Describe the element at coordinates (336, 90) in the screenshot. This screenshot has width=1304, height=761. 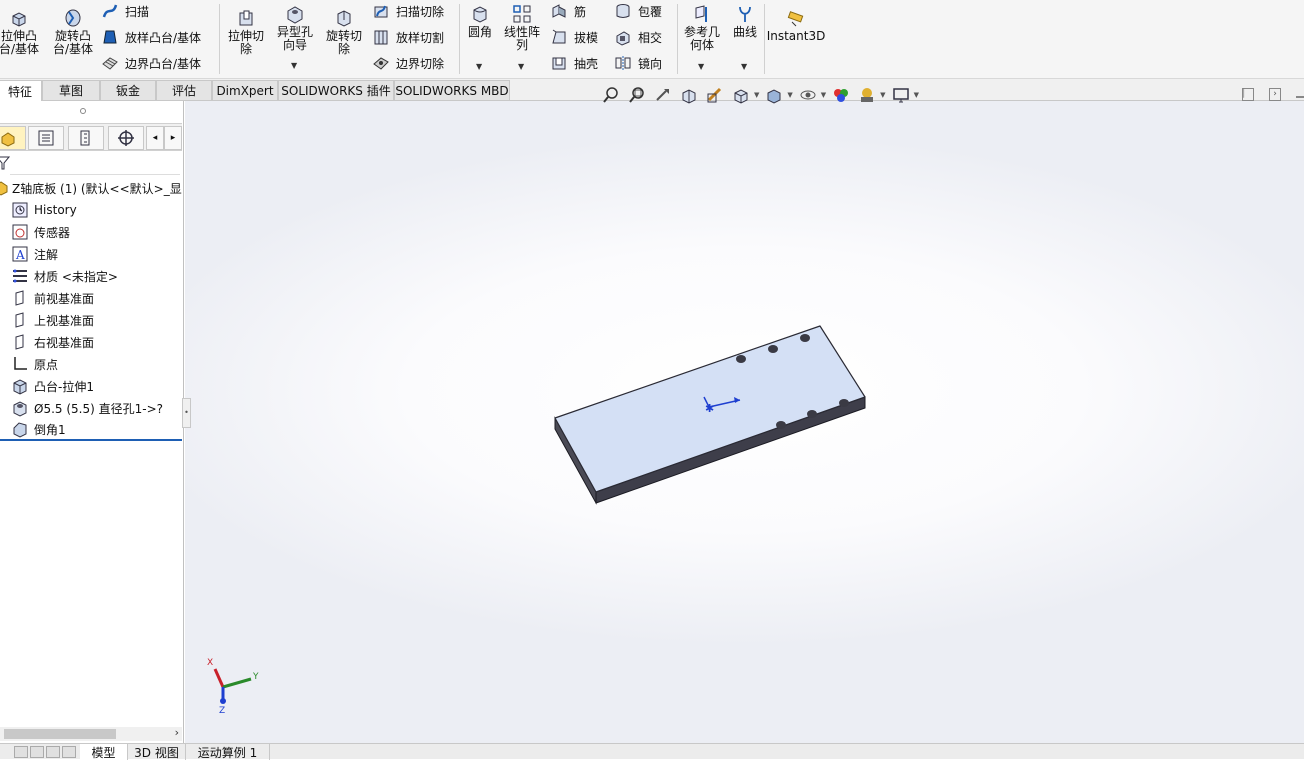
I see `tab-solidworks-addins: SOLIDWORKS 插件` at that location.